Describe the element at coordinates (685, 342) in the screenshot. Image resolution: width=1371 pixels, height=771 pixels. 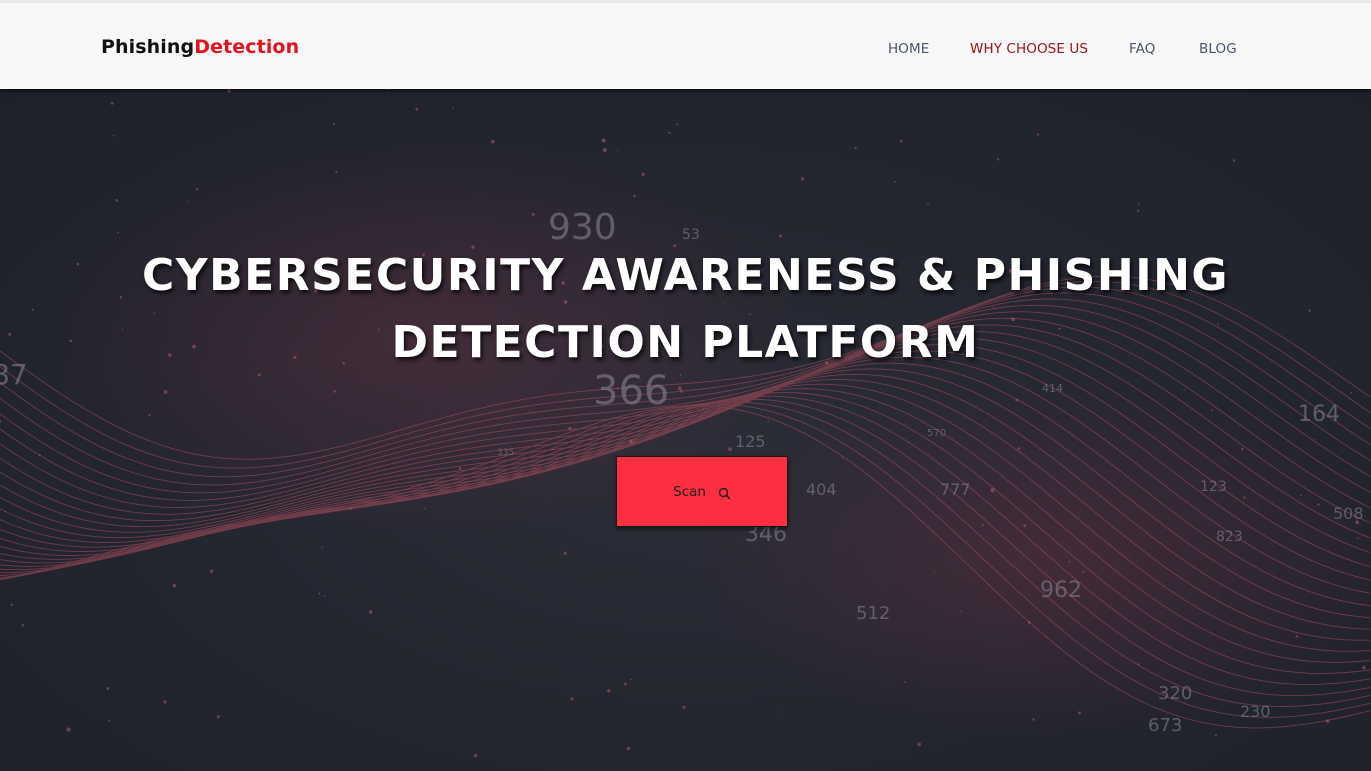
I see `hero-title-line-2: DETECTION PLATFORM` at that location.